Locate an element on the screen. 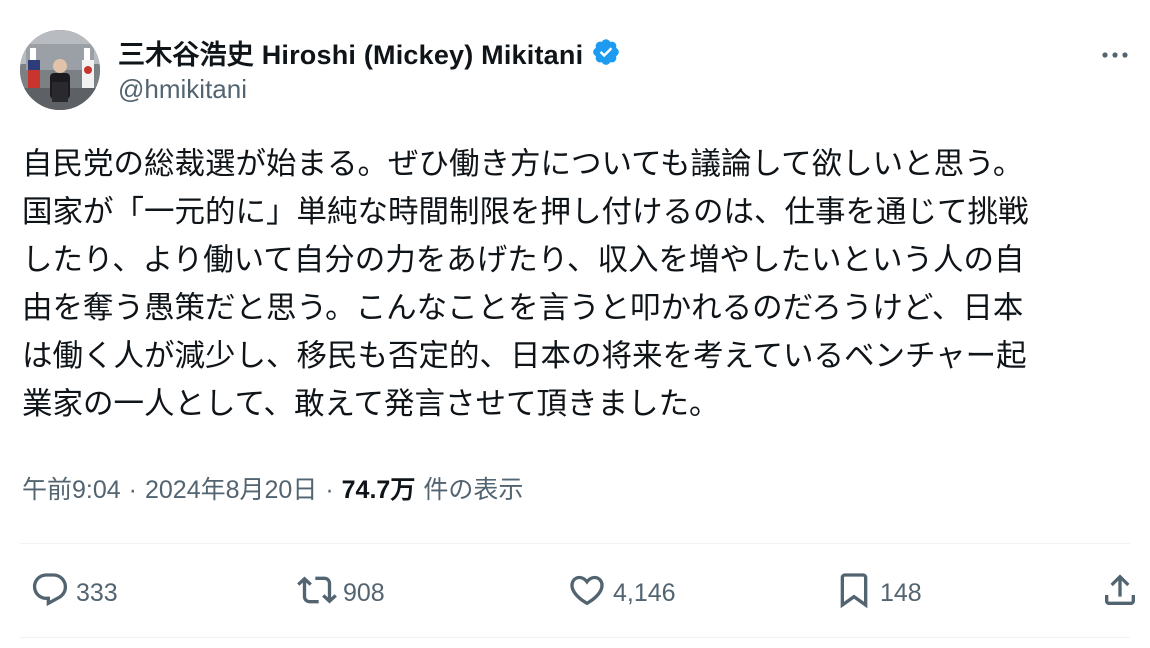  reply-button: 333 is located at coordinates (74, 593).